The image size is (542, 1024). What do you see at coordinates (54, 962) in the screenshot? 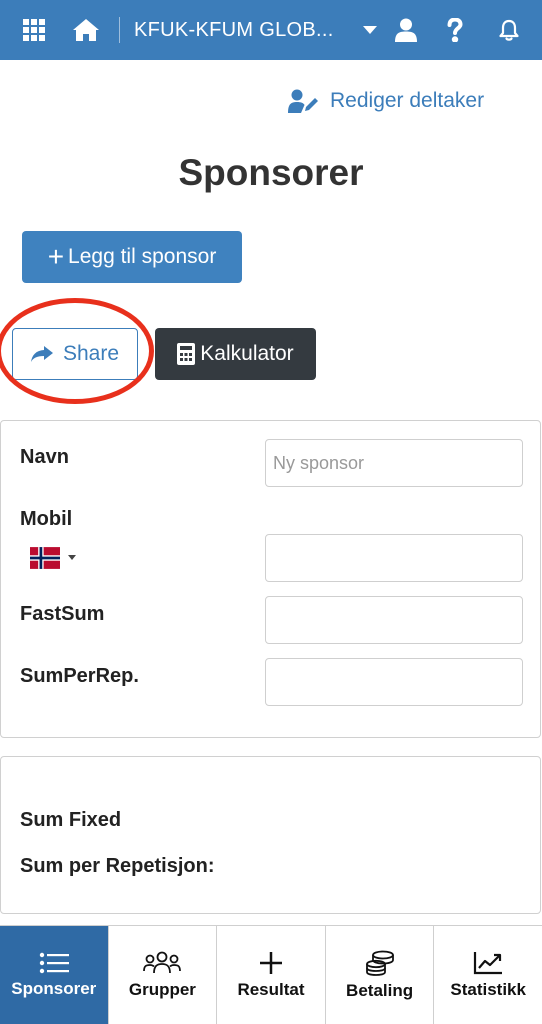
I see `list-icon` at bounding box center [54, 962].